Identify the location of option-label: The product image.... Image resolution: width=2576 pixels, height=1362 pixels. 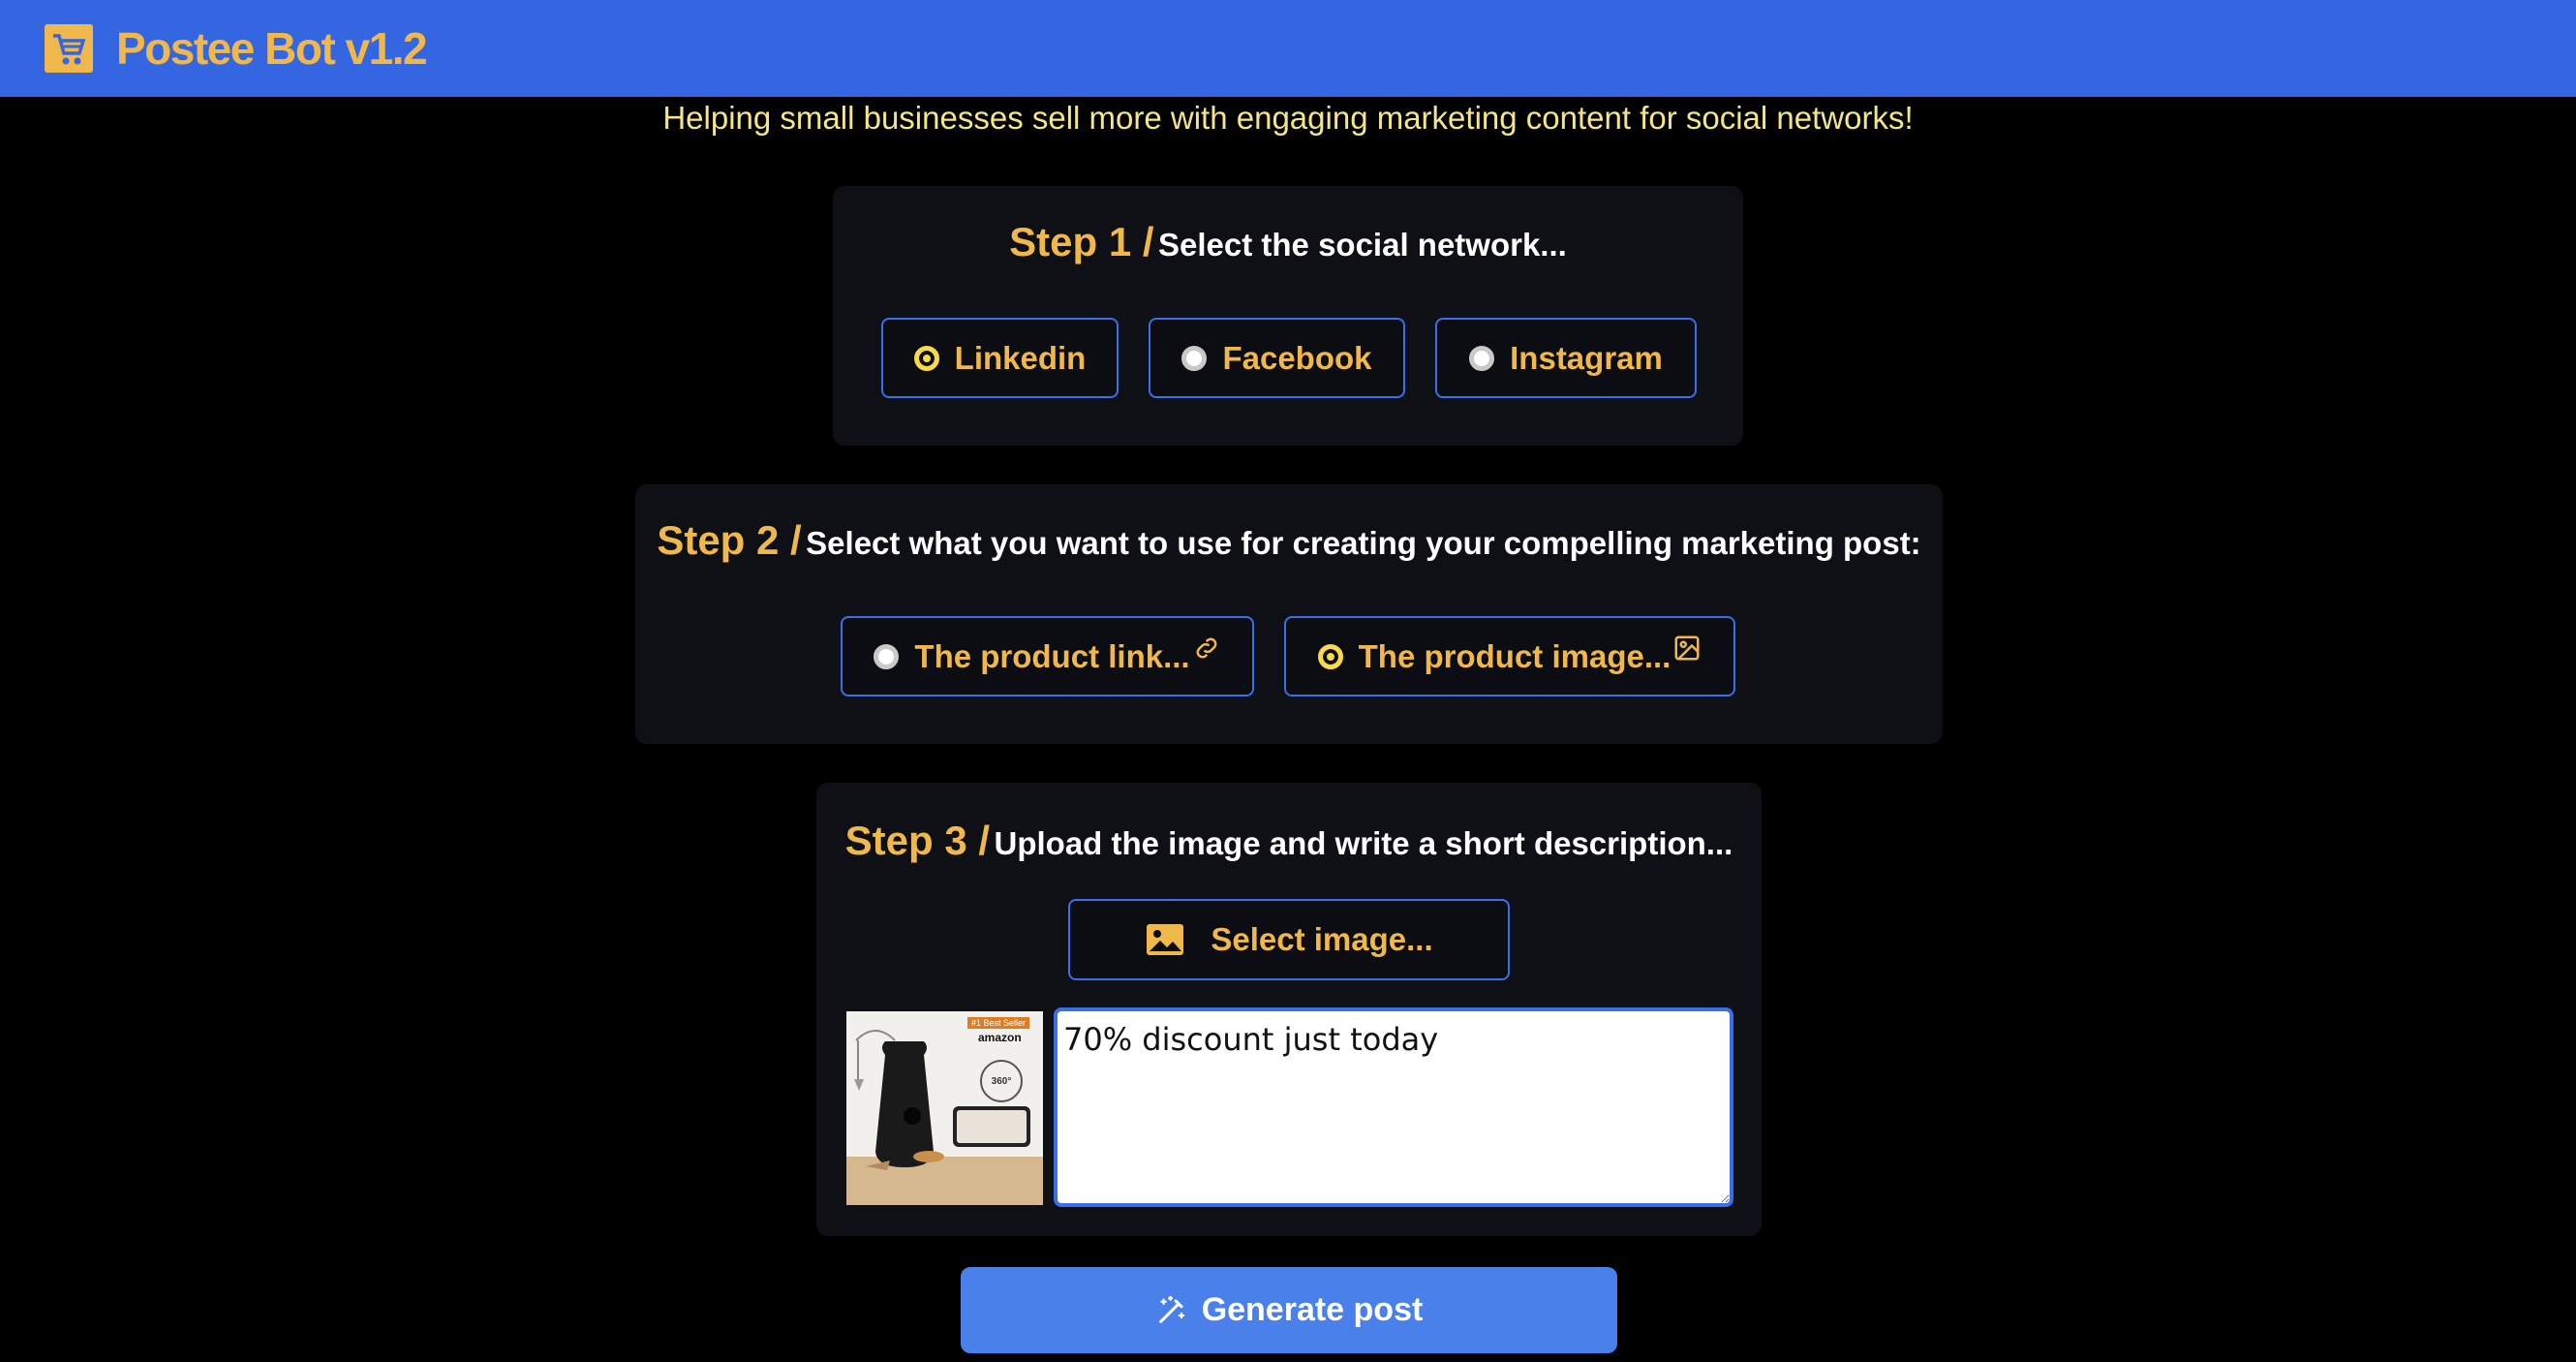
(1514, 655).